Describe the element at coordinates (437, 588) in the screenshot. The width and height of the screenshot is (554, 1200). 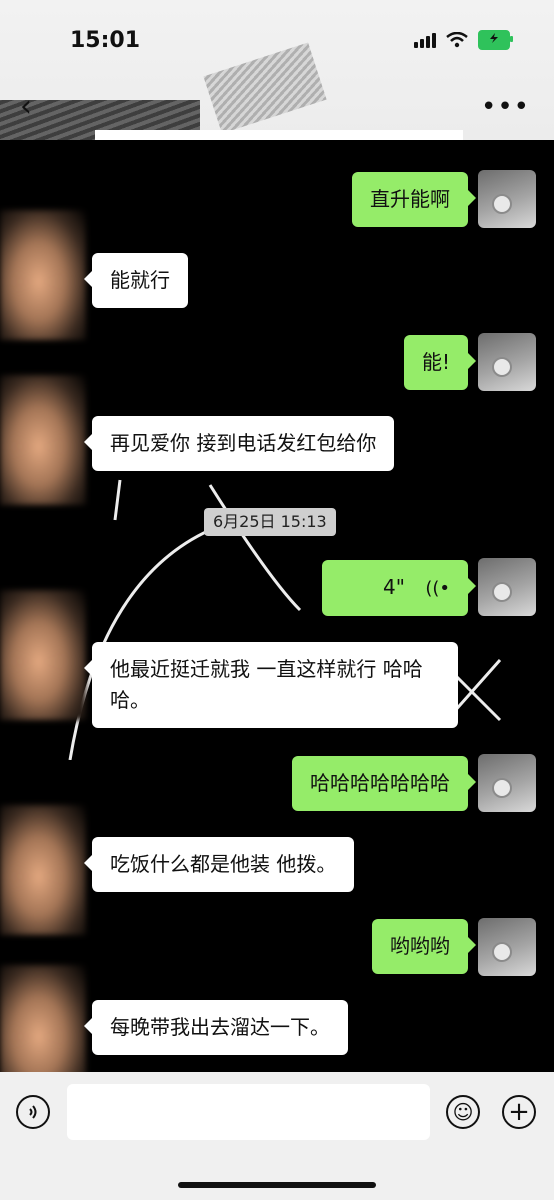
I see `voice-wave-icon: ((•` at that location.